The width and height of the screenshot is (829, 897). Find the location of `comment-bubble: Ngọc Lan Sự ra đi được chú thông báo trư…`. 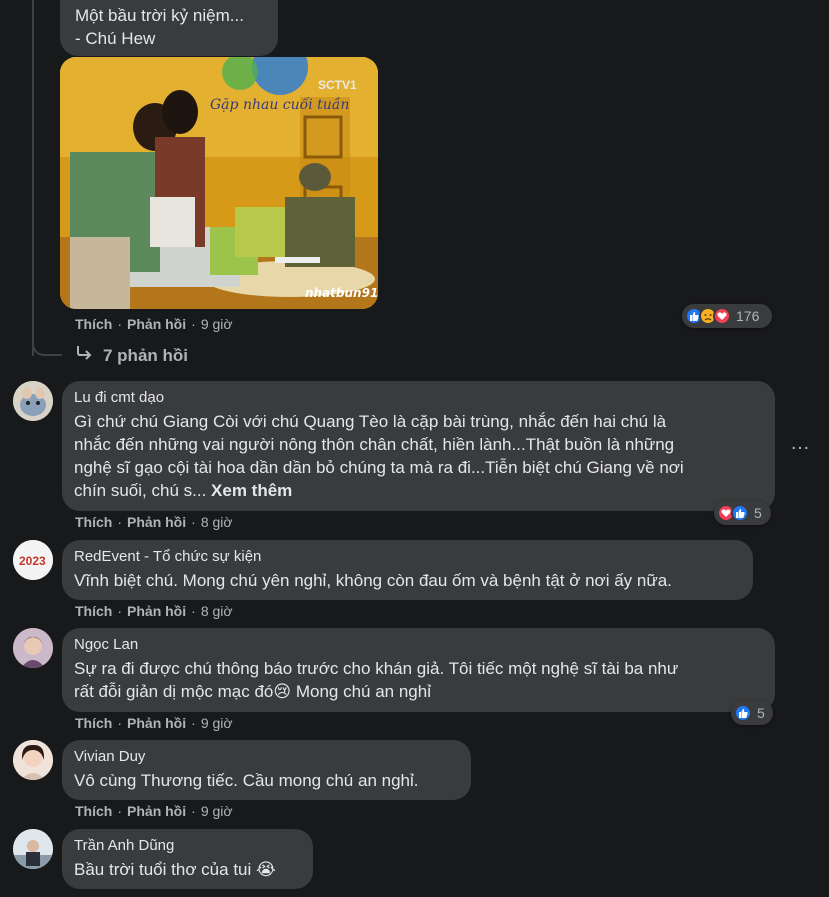

comment-bubble: Ngọc Lan Sự ra đi được chú thông báo trư… is located at coordinates (418, 670).